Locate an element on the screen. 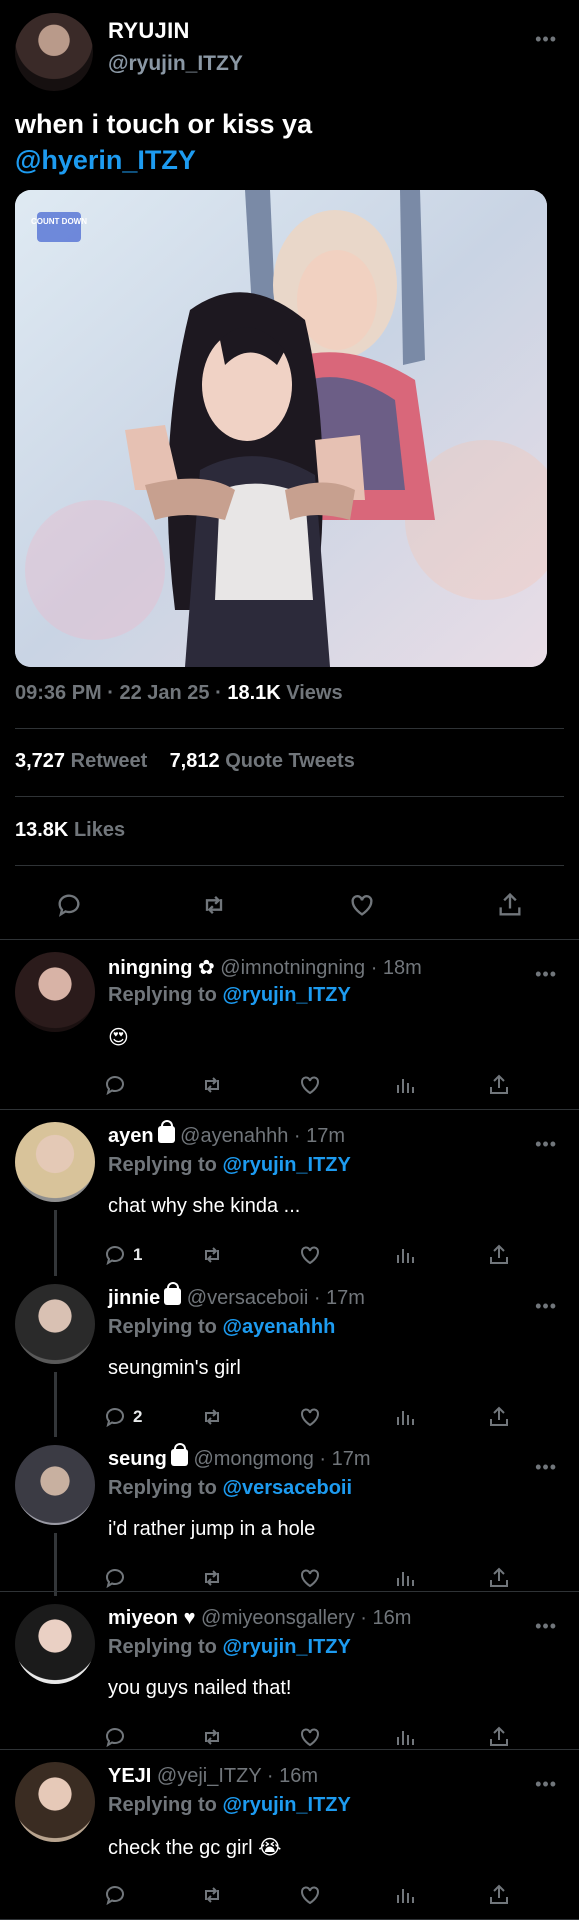 Image resolution: width=579 pixels, height=1920 pixels. reply-count: 1 is located at coordinates (138, 1254).